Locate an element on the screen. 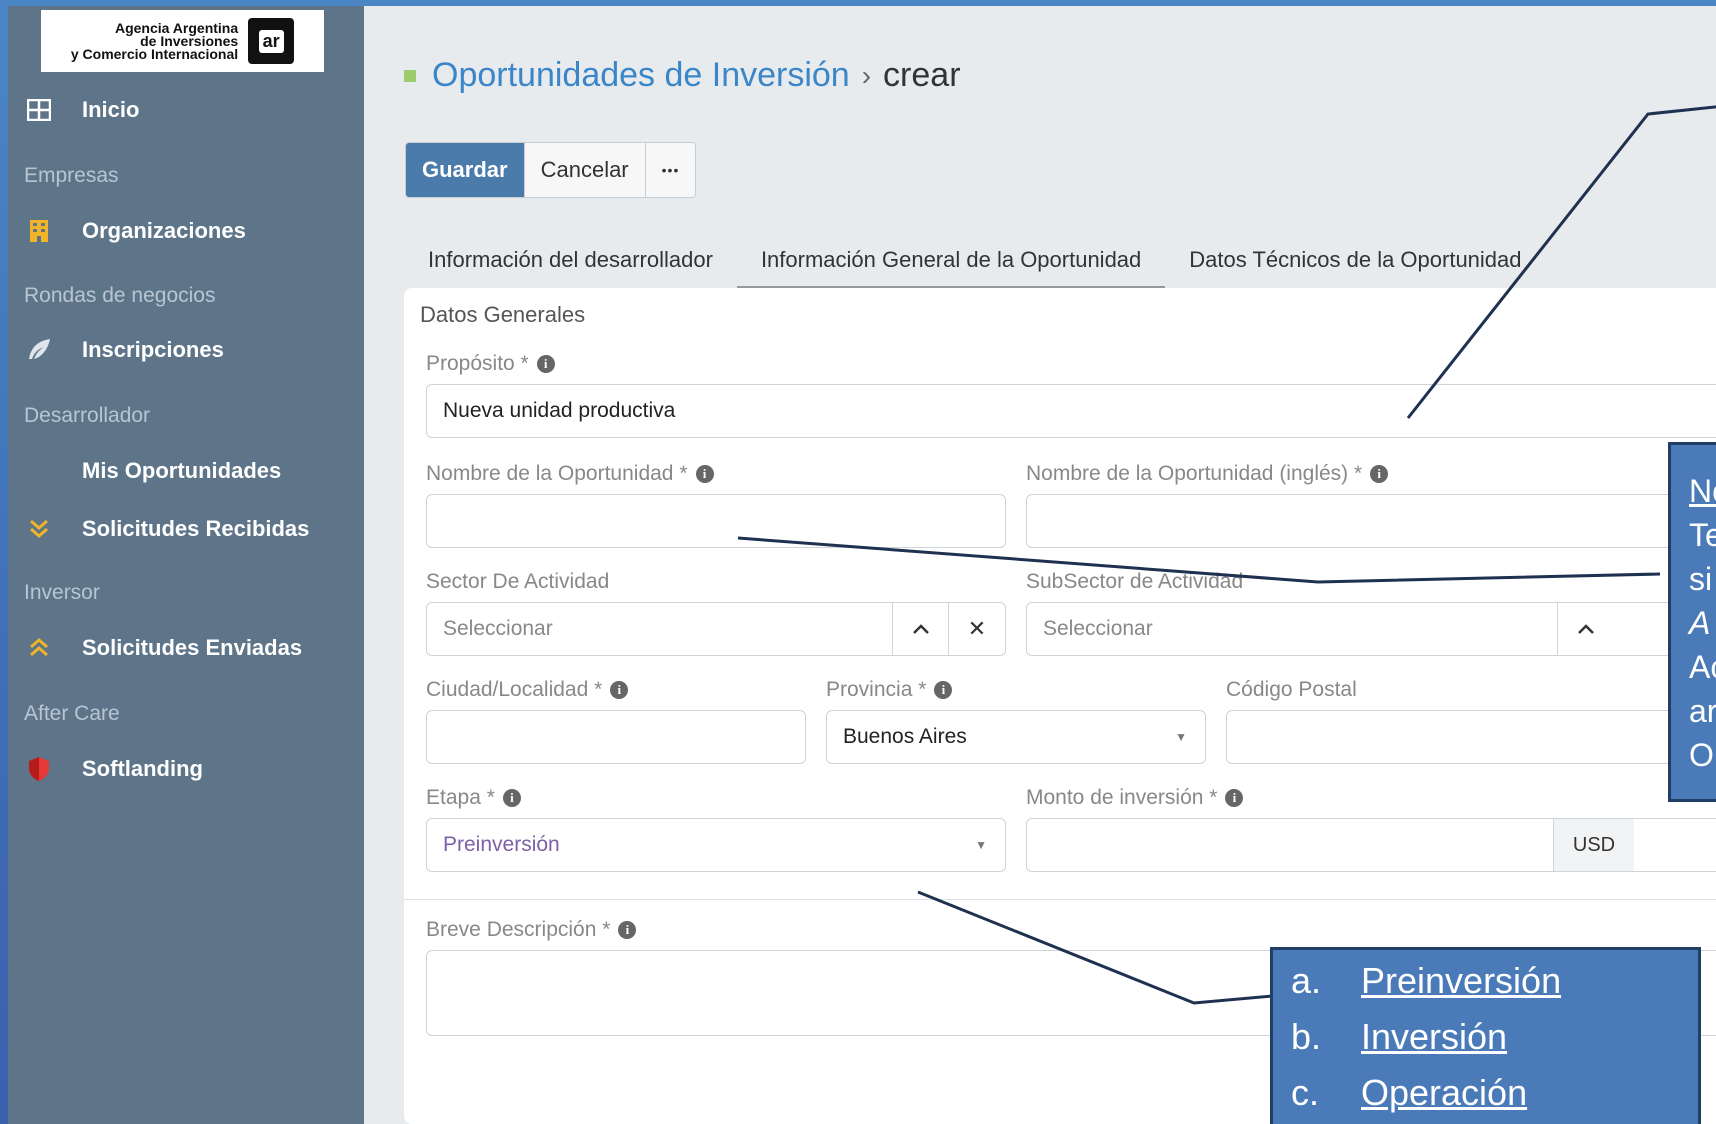  sidebar-item-organizaciones: Organizaciones is located at coordinates (186, 231).